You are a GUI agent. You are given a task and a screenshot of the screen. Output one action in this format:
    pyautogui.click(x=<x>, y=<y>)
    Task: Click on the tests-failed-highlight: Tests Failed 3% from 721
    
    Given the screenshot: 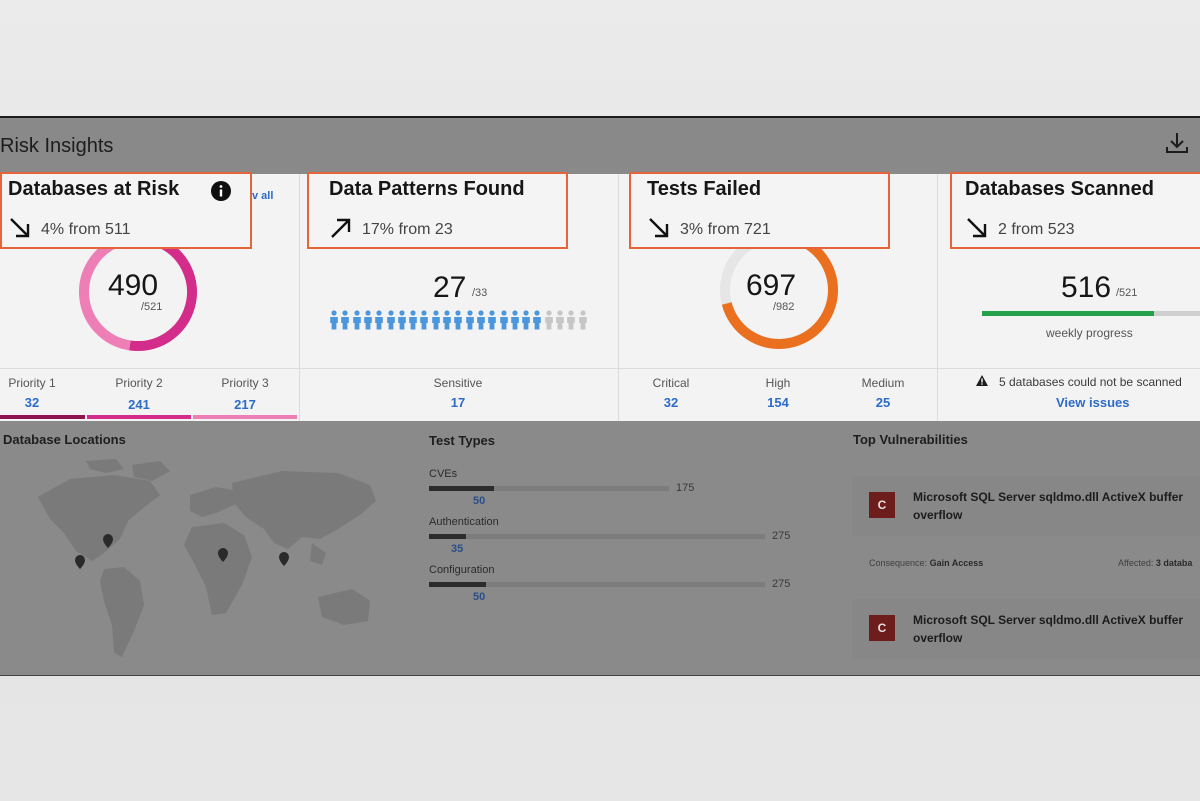 What is the action you would take?
    pyautogui.click(x=759, y=210)
    